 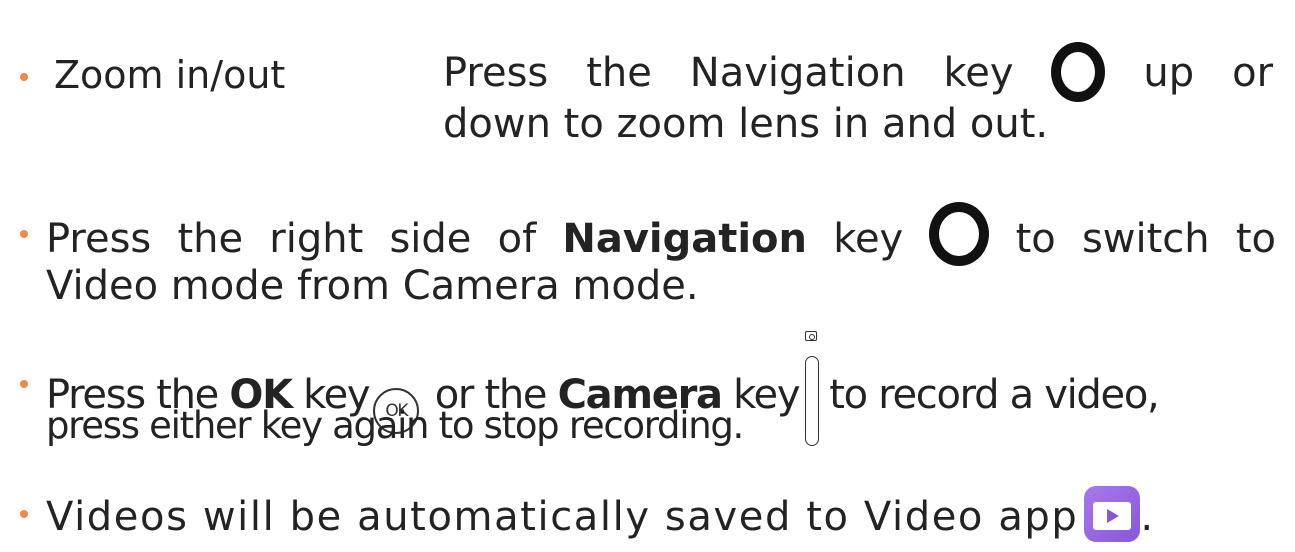 I want to click on play-icon, so click(x=1113, y=516).